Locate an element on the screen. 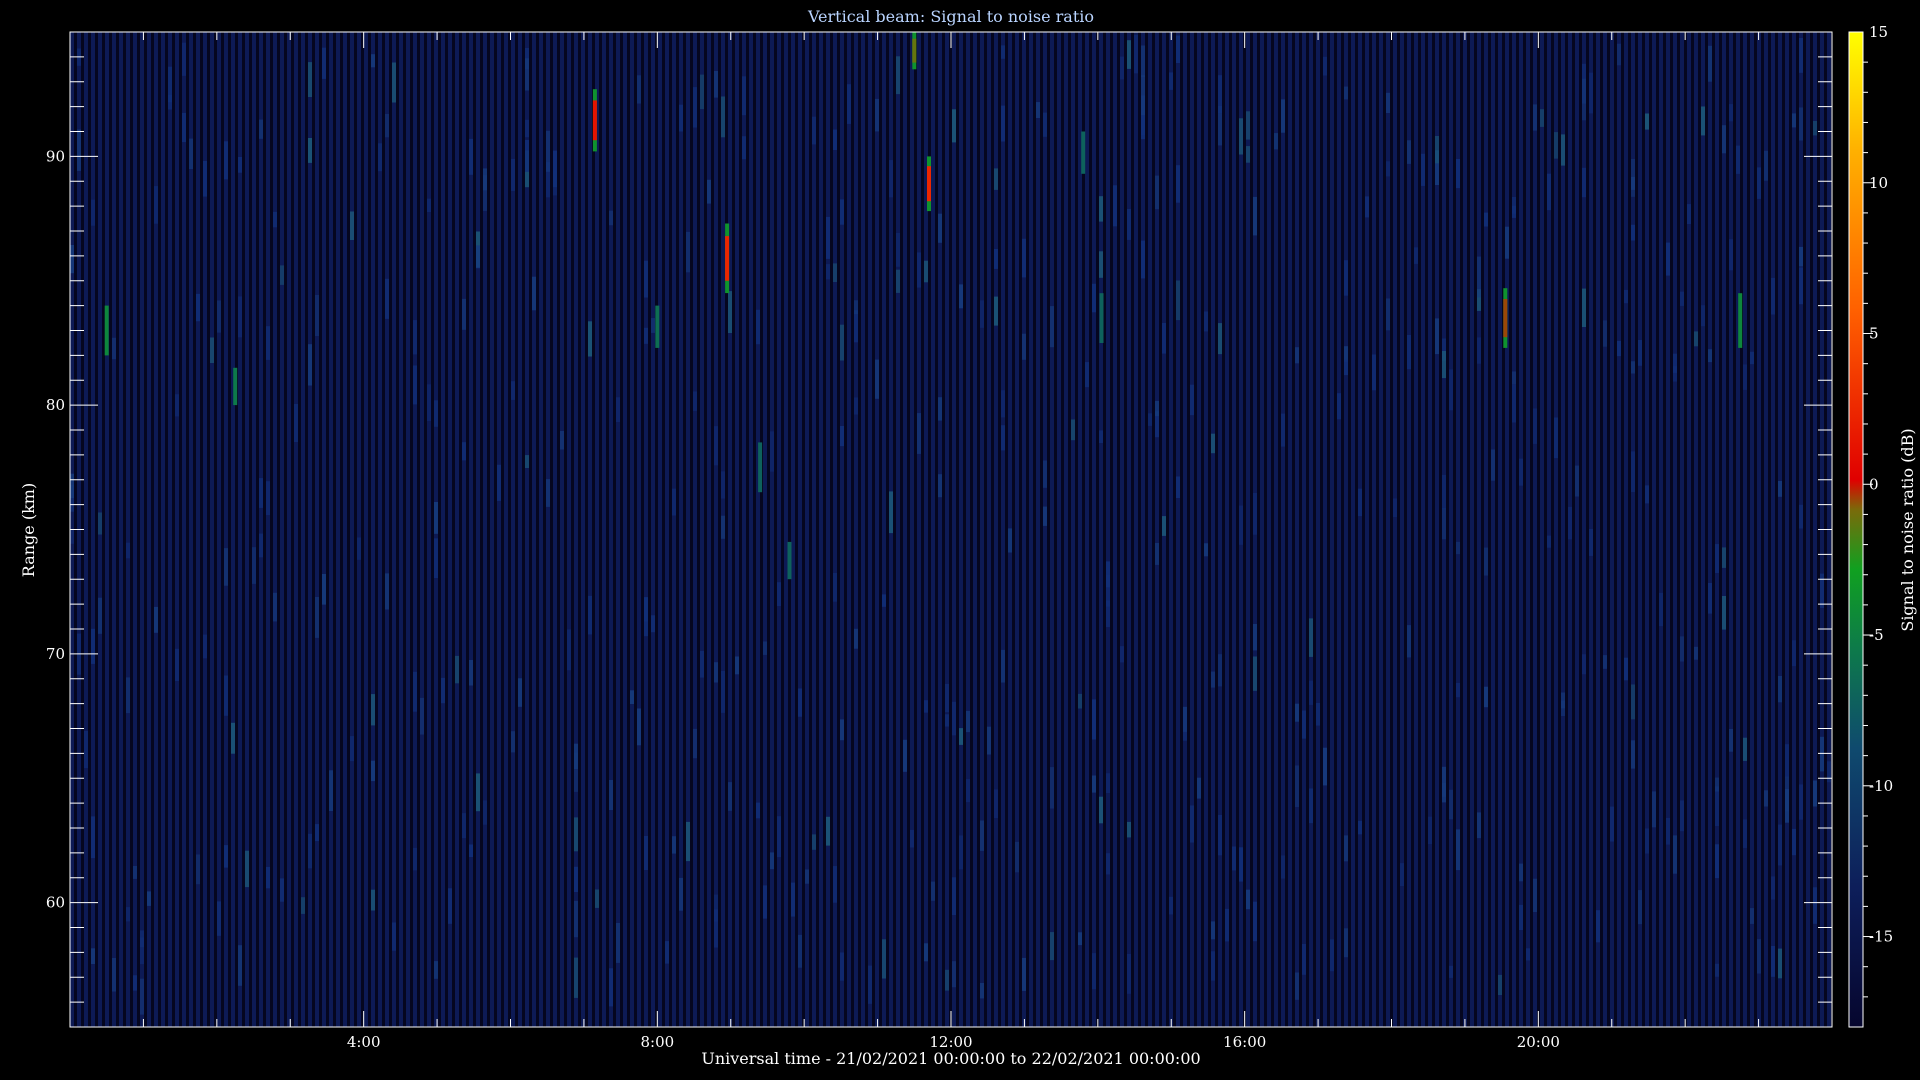  x-tick-label: 16:00 is located at coordinates (1244, 1042).